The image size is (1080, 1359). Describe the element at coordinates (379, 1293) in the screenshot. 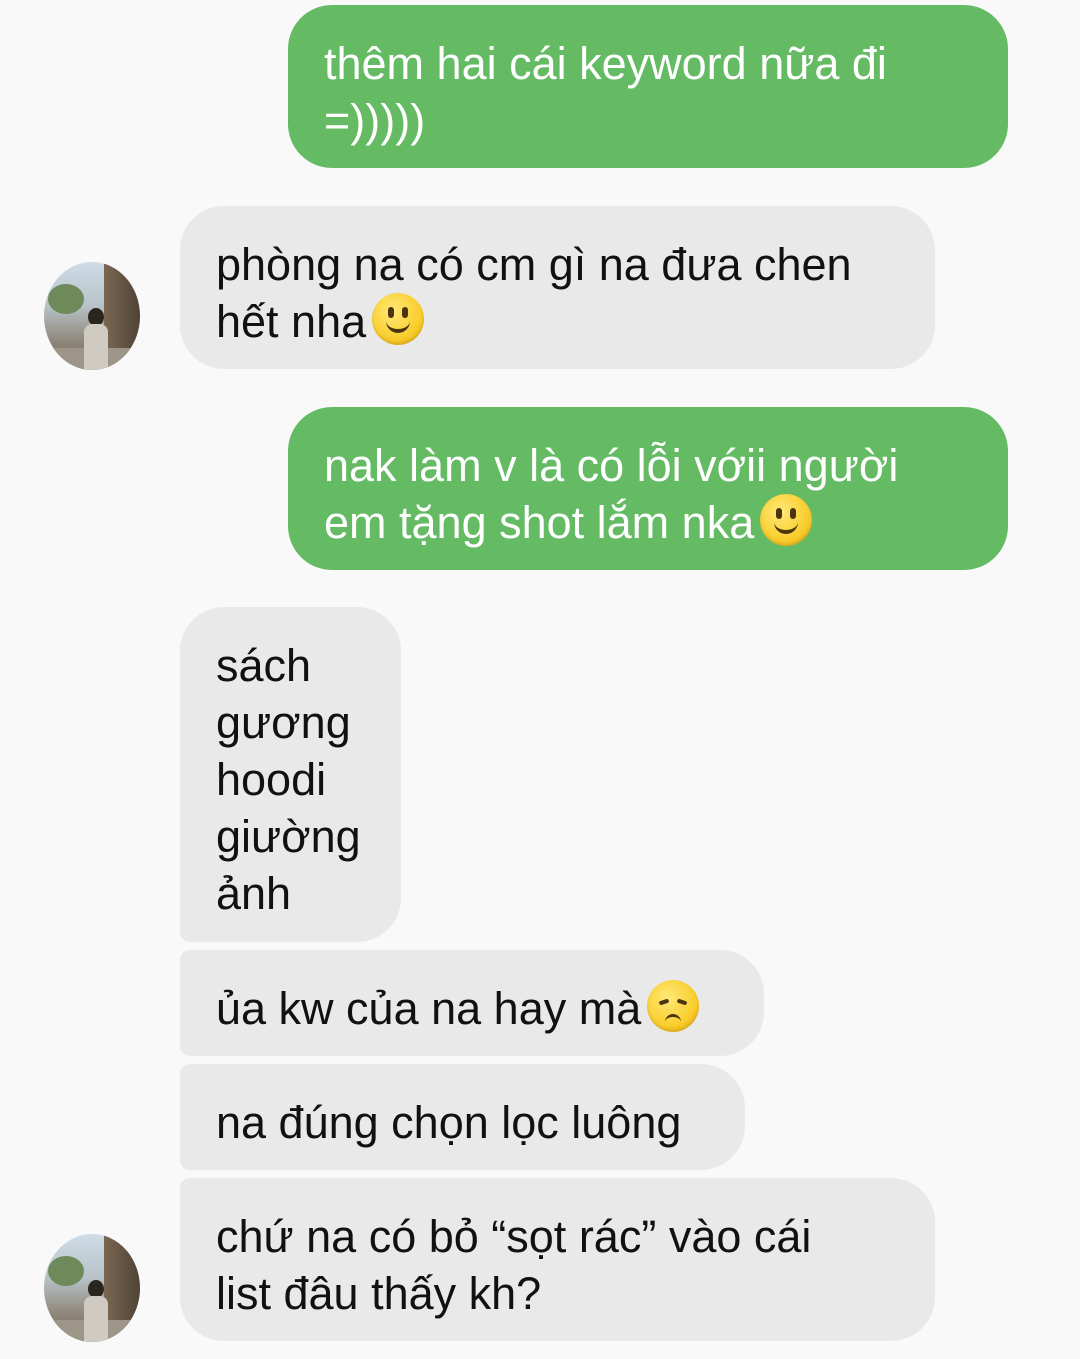

I see `message-text-line: list đâu thấy kh?` at that location.